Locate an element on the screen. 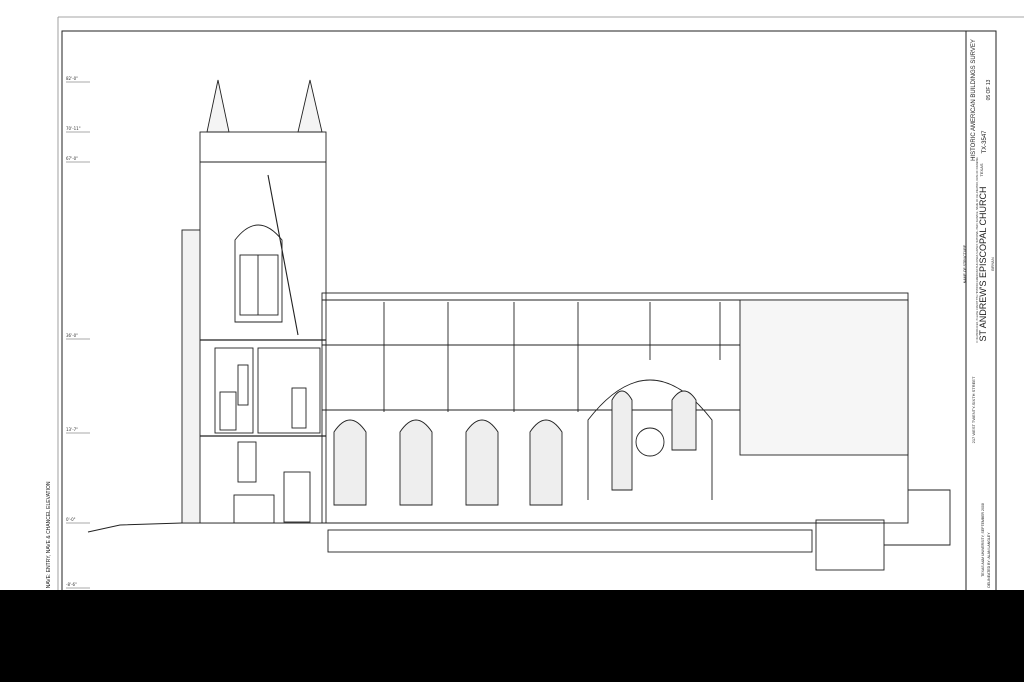 The height and width of the screenshot is (682, 1024). chancel-arch is located at coordinates (650, 439).